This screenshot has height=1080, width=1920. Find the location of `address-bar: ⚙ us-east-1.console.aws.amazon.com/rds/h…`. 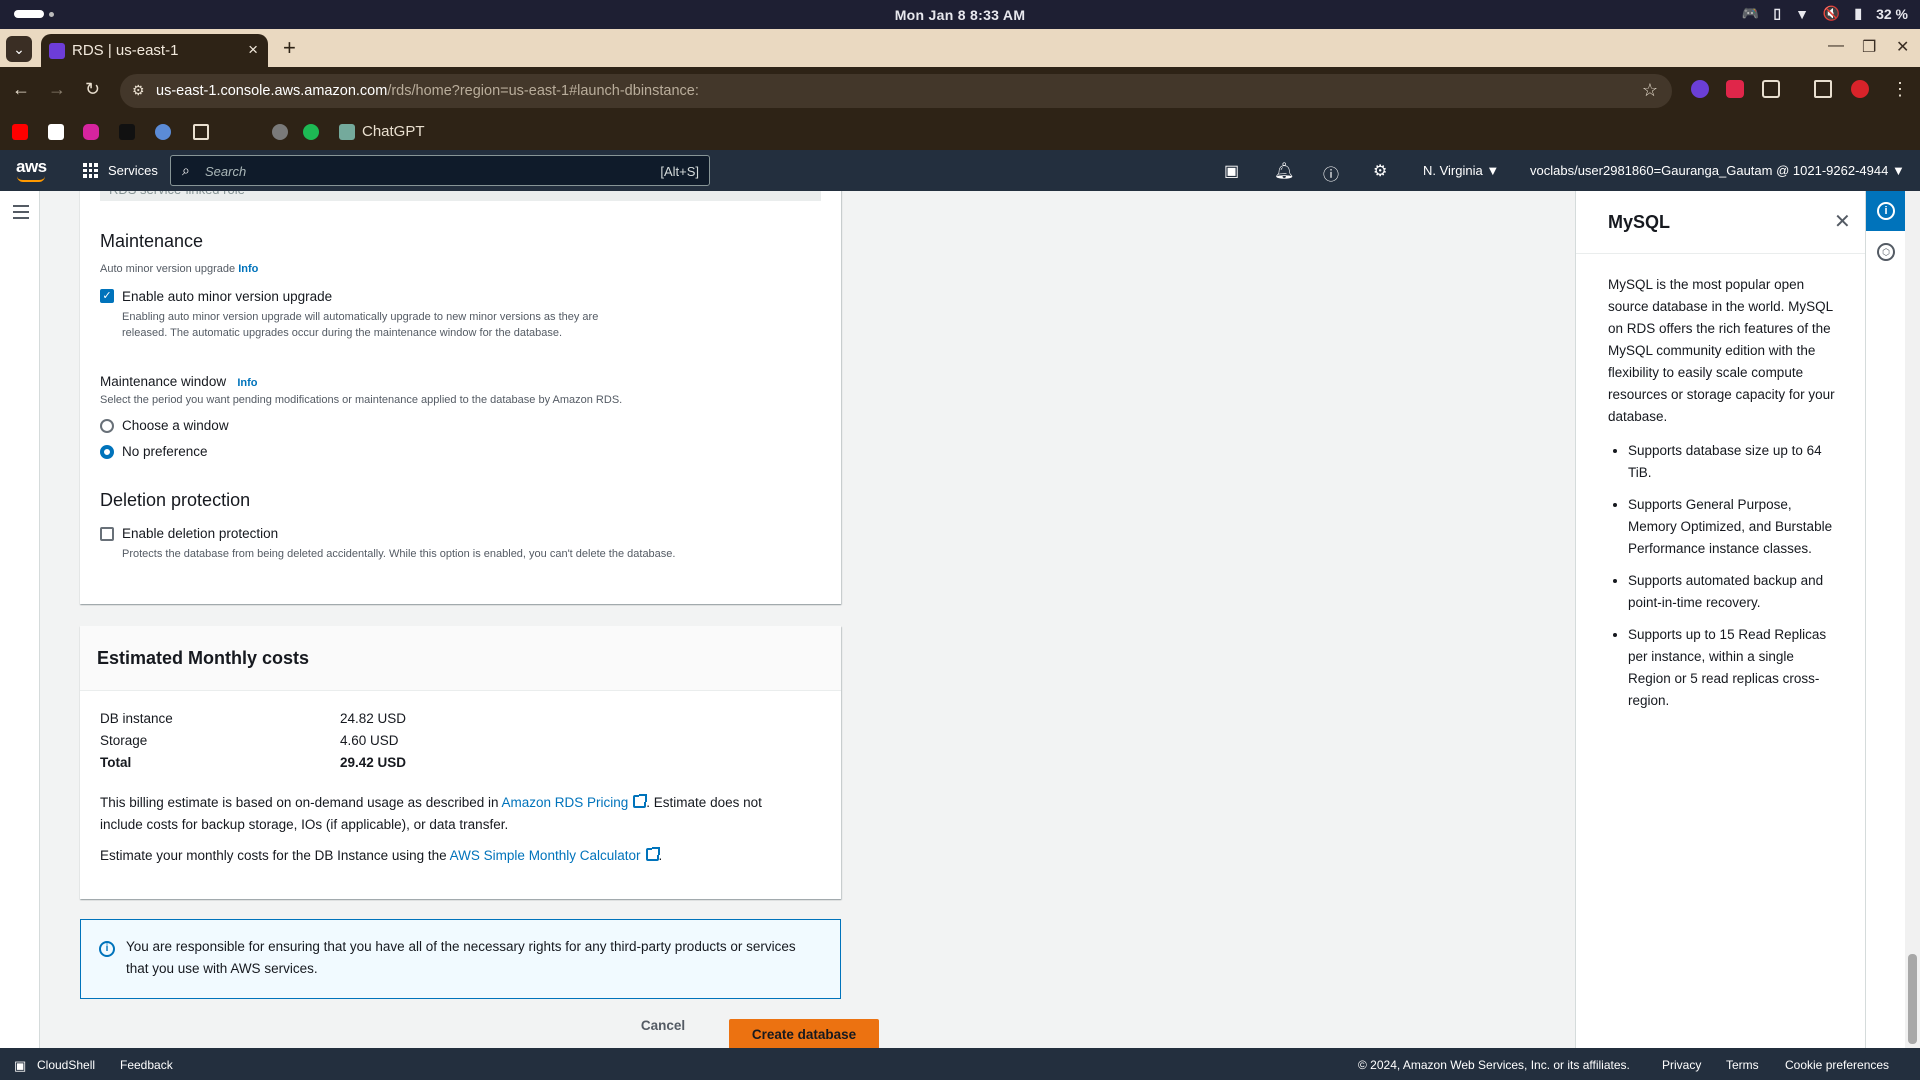

address-bar: ⚙ us-east-1.console.aws.amazon.com/rds/h… is located at coordinates (896, 91).